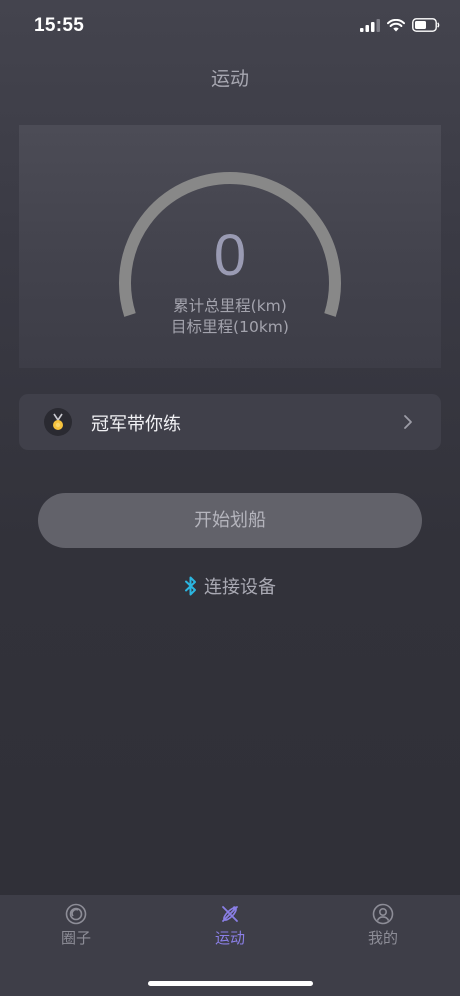 The height and width of the screenshot is (996, 460). Describe the element at coordinates (76, 925) in the screenshot. I see `tab-circle: 圈子` at that location.